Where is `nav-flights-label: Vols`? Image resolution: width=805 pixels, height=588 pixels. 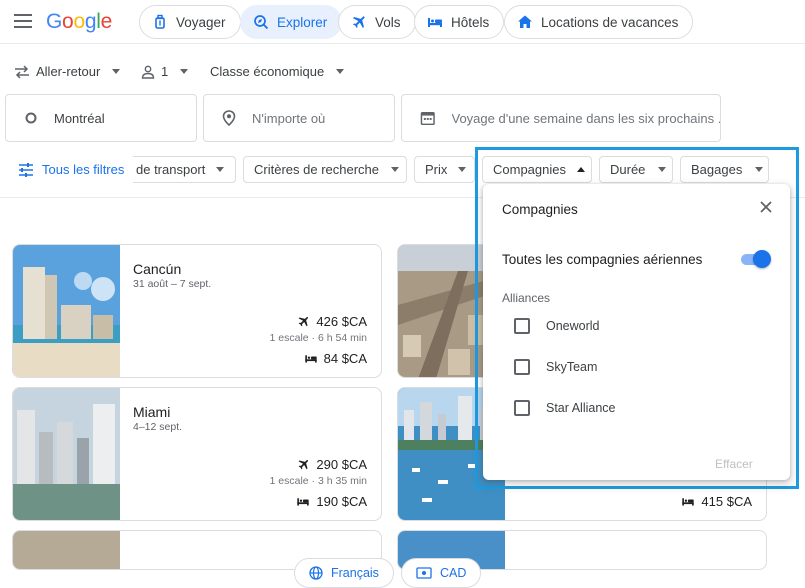
nav-flights-label: Vols is located at coordinates (388, 22).